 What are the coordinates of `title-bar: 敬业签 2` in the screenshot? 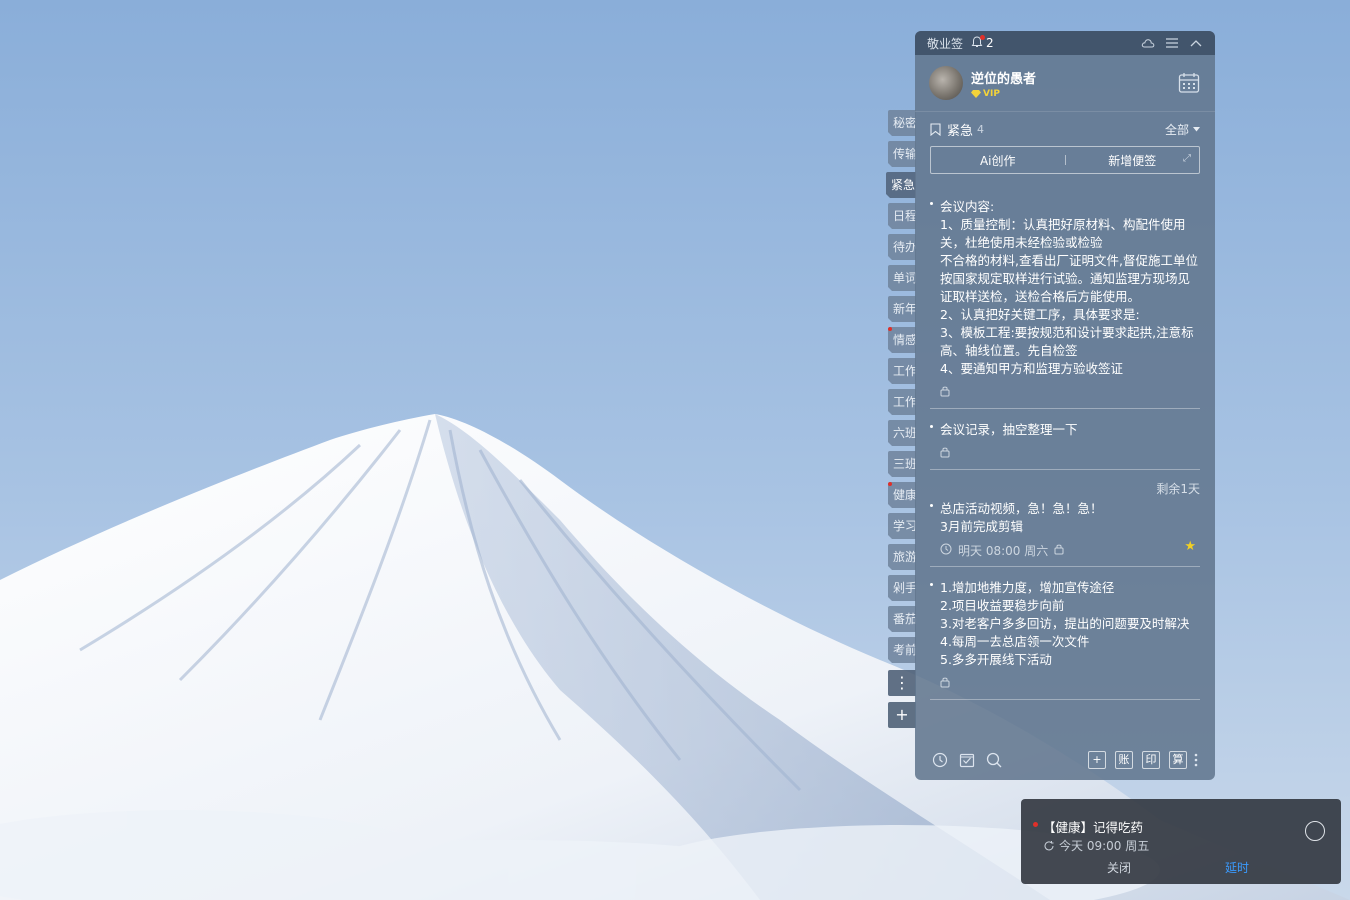 It's located at (1065, 43).